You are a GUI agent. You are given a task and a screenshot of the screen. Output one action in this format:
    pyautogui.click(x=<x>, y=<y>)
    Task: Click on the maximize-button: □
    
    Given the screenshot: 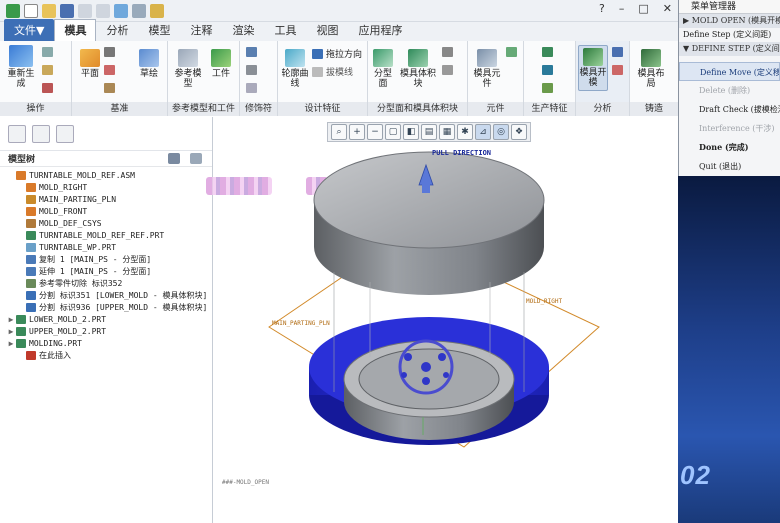 What is the action you would take?
    pyautogui.click(x=643, y=8)
    